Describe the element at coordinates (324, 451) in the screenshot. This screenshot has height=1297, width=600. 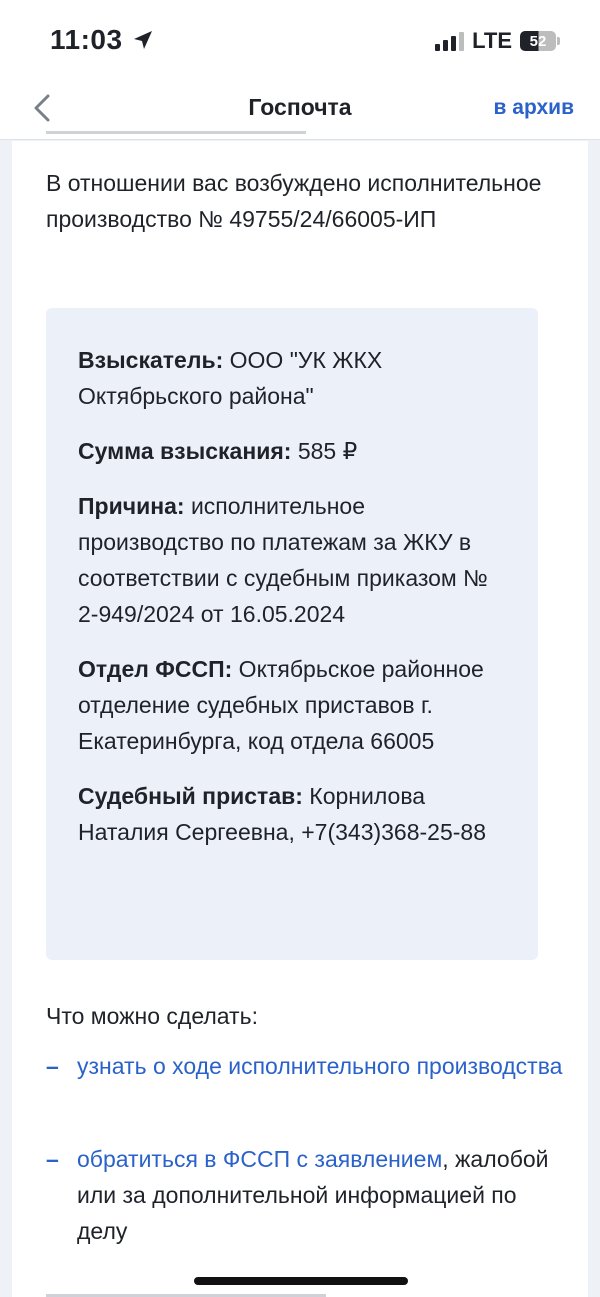
I see `detail-value: 585 ₽` at that location.